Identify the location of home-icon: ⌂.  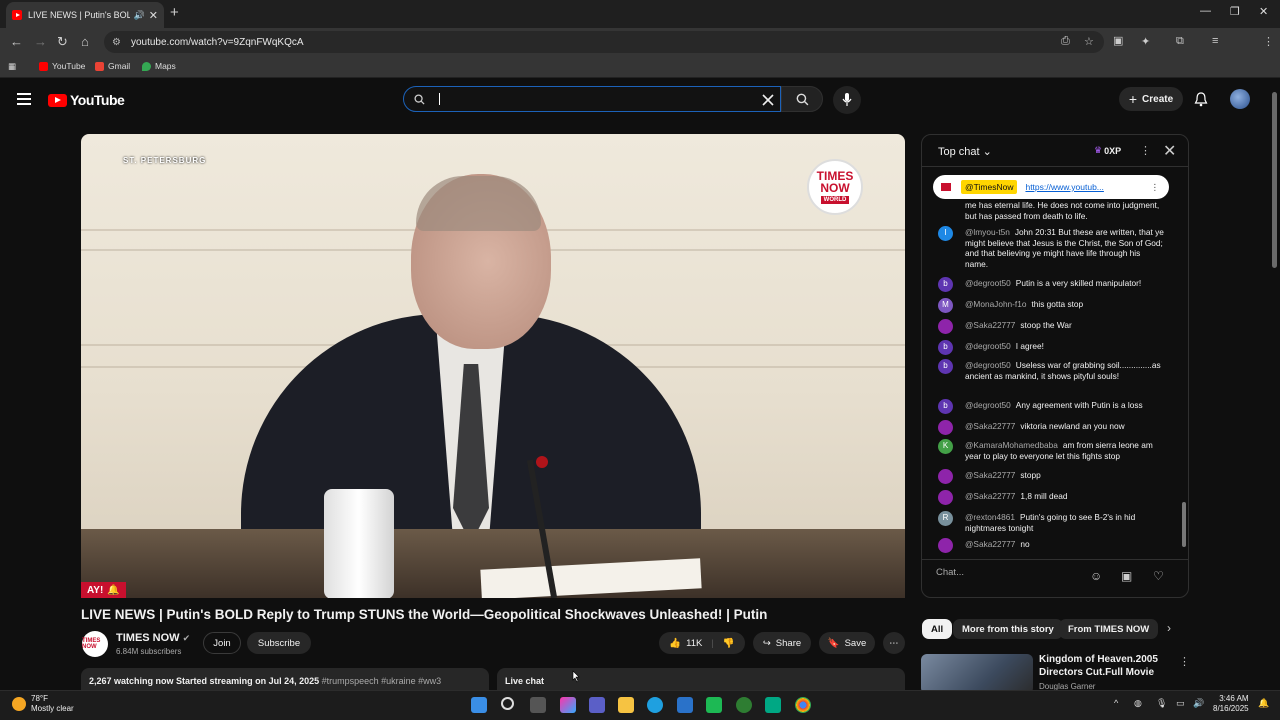
(85, 41).